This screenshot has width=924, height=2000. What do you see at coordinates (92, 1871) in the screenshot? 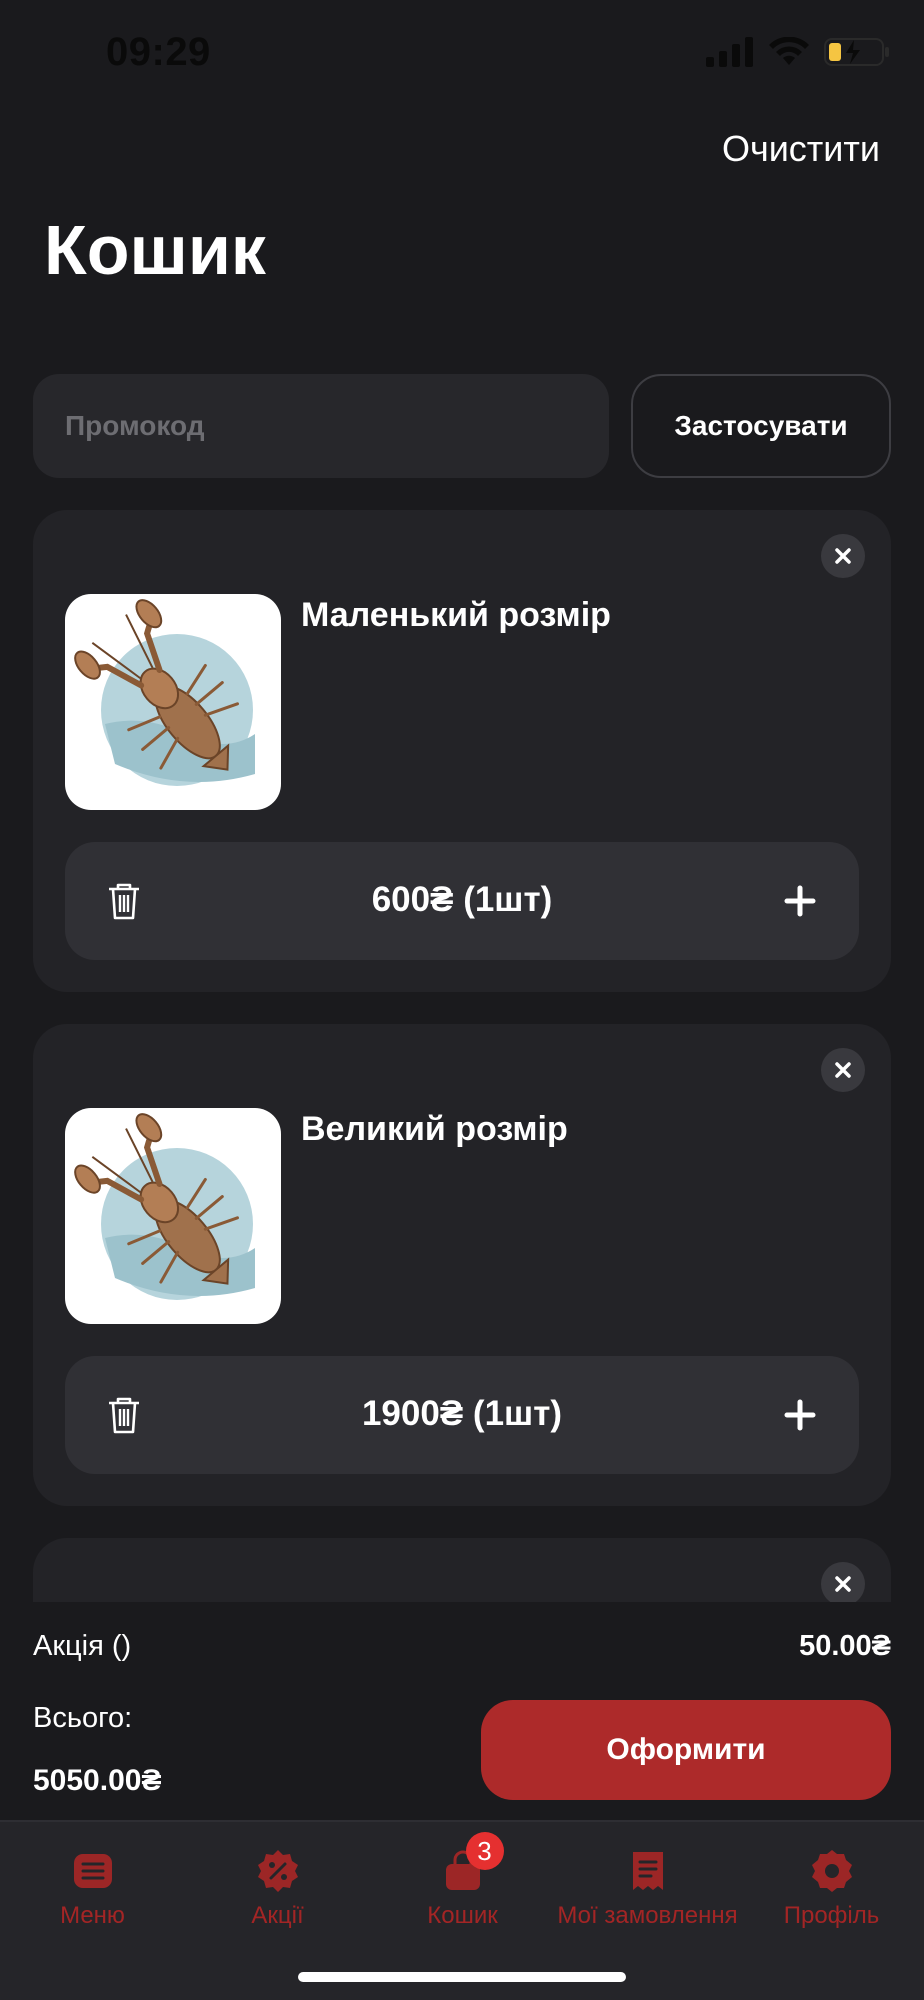
I see `menu-icon` at bounding box center [92, 1871].